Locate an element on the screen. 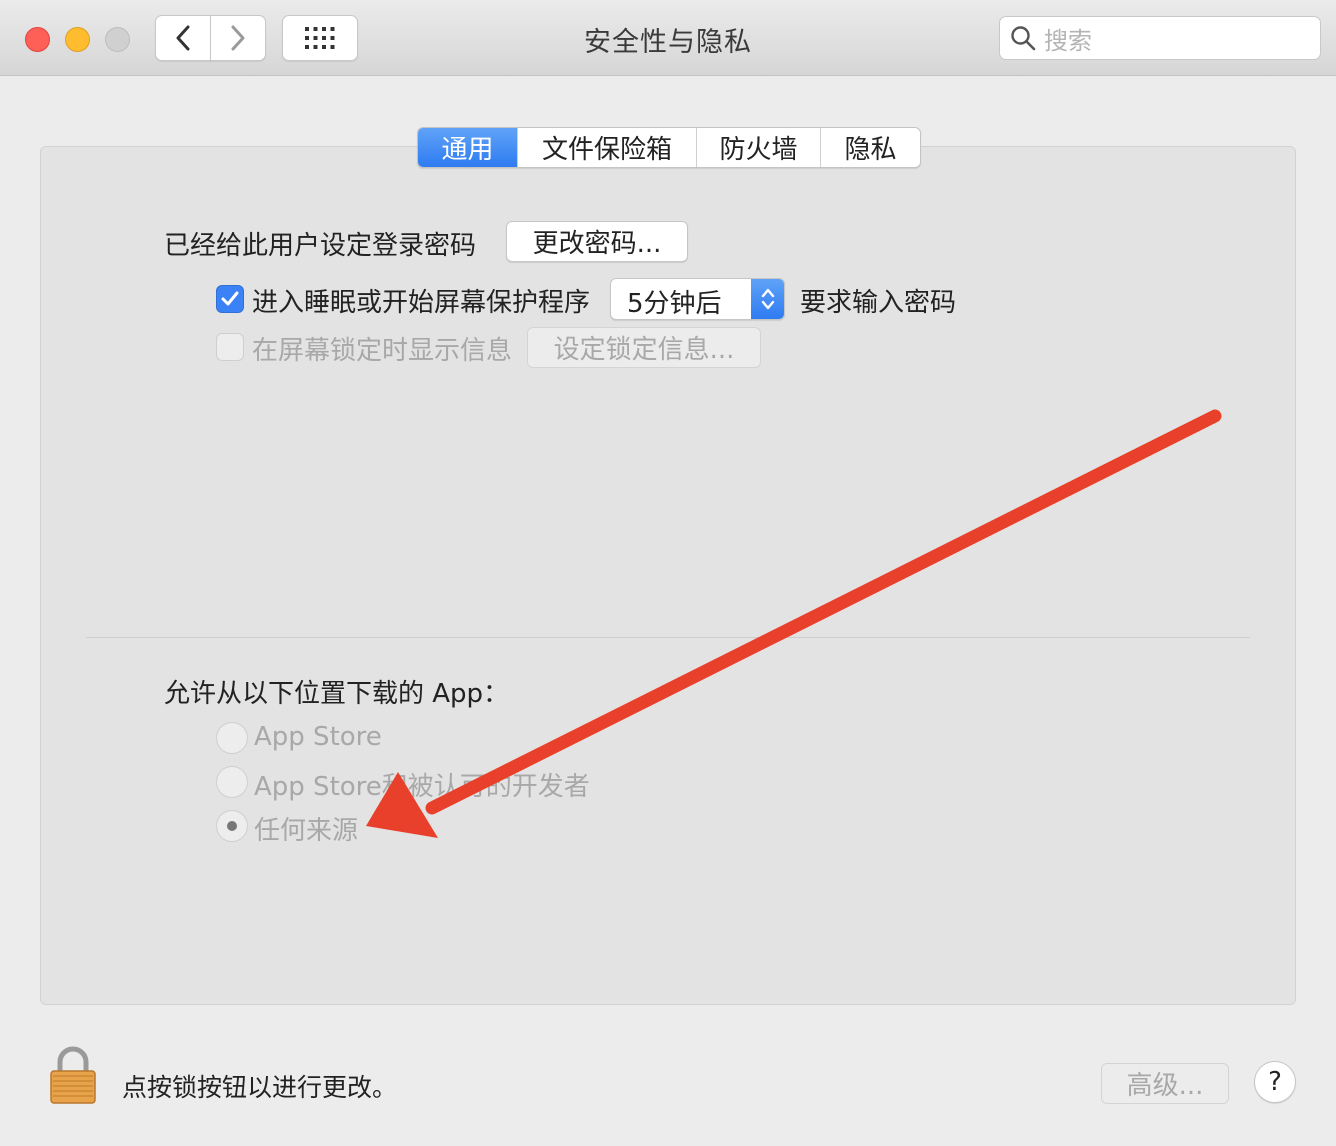  lock-hint: 点按锁按钮以进行更改。 is located at coordinates (260, 1087).